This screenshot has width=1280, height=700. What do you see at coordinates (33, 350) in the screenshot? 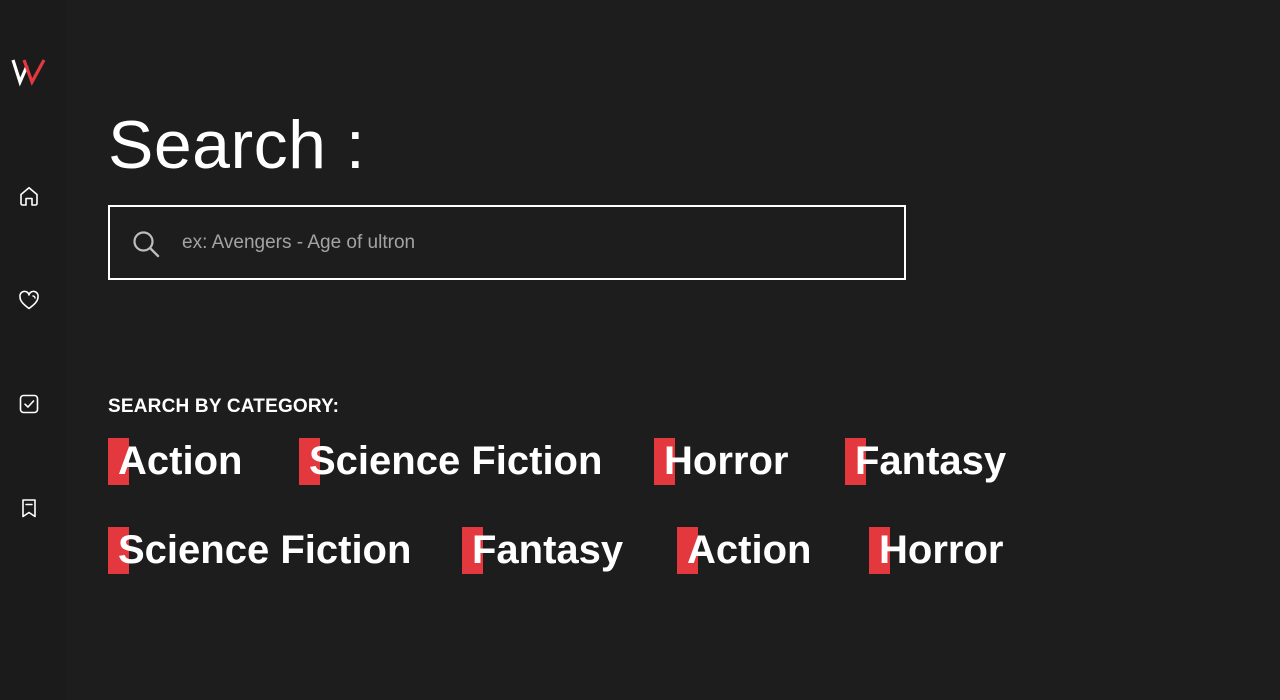
I see `sidebar` at bounding box center [33, 350].